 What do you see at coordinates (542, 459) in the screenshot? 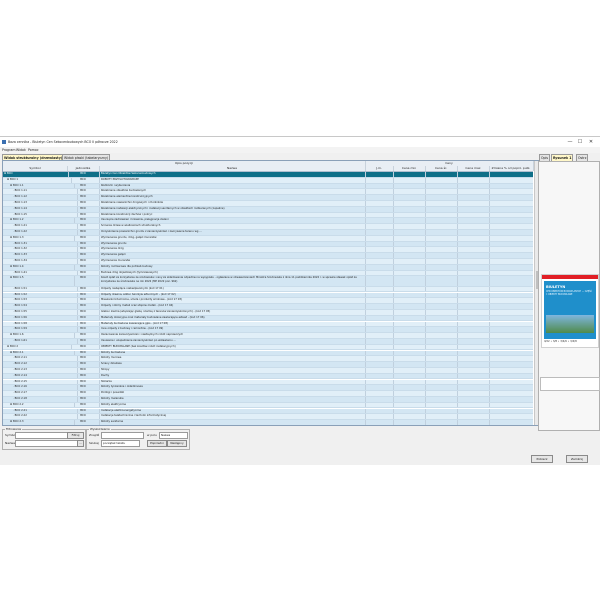
I see `fetch-button: Pobierz` at bounding box center [542, 459].